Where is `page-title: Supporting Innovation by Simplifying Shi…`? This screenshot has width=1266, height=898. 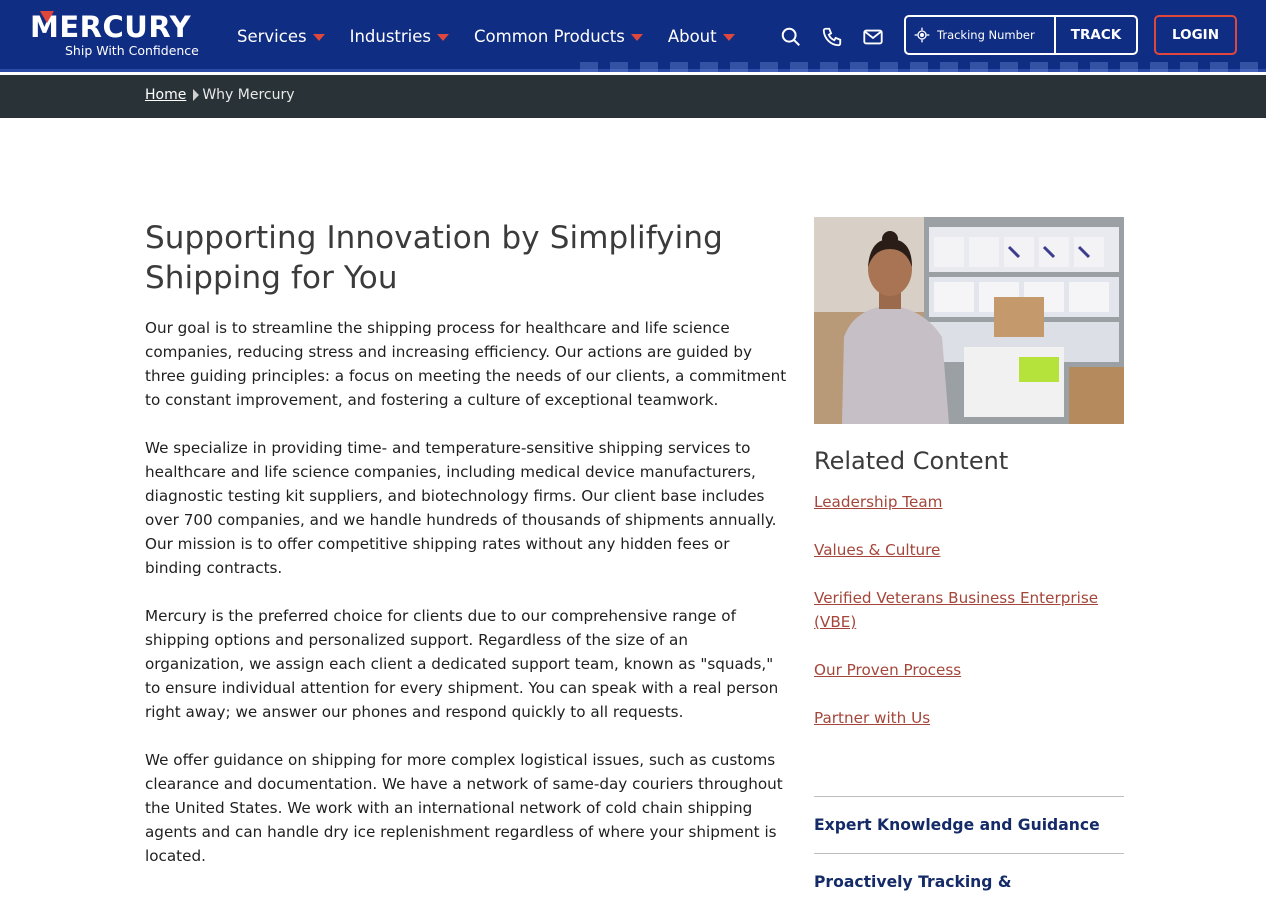 page-title: Supporting Innovation by Simplifying Shi… is located at coordinates (434, 258).